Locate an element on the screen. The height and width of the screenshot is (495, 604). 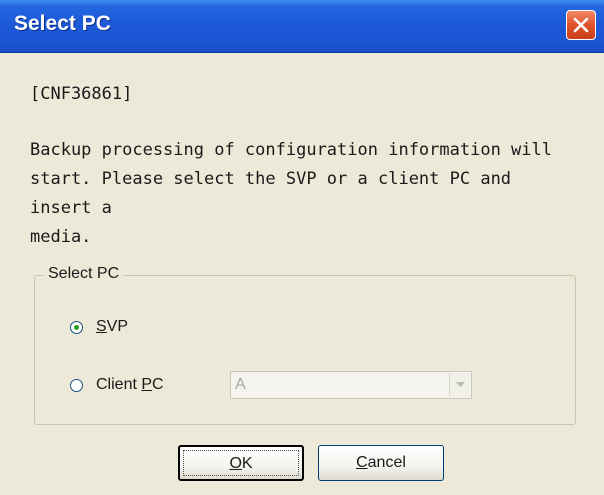
client-pc-dropdown-button is located at coordinates (459, 385).